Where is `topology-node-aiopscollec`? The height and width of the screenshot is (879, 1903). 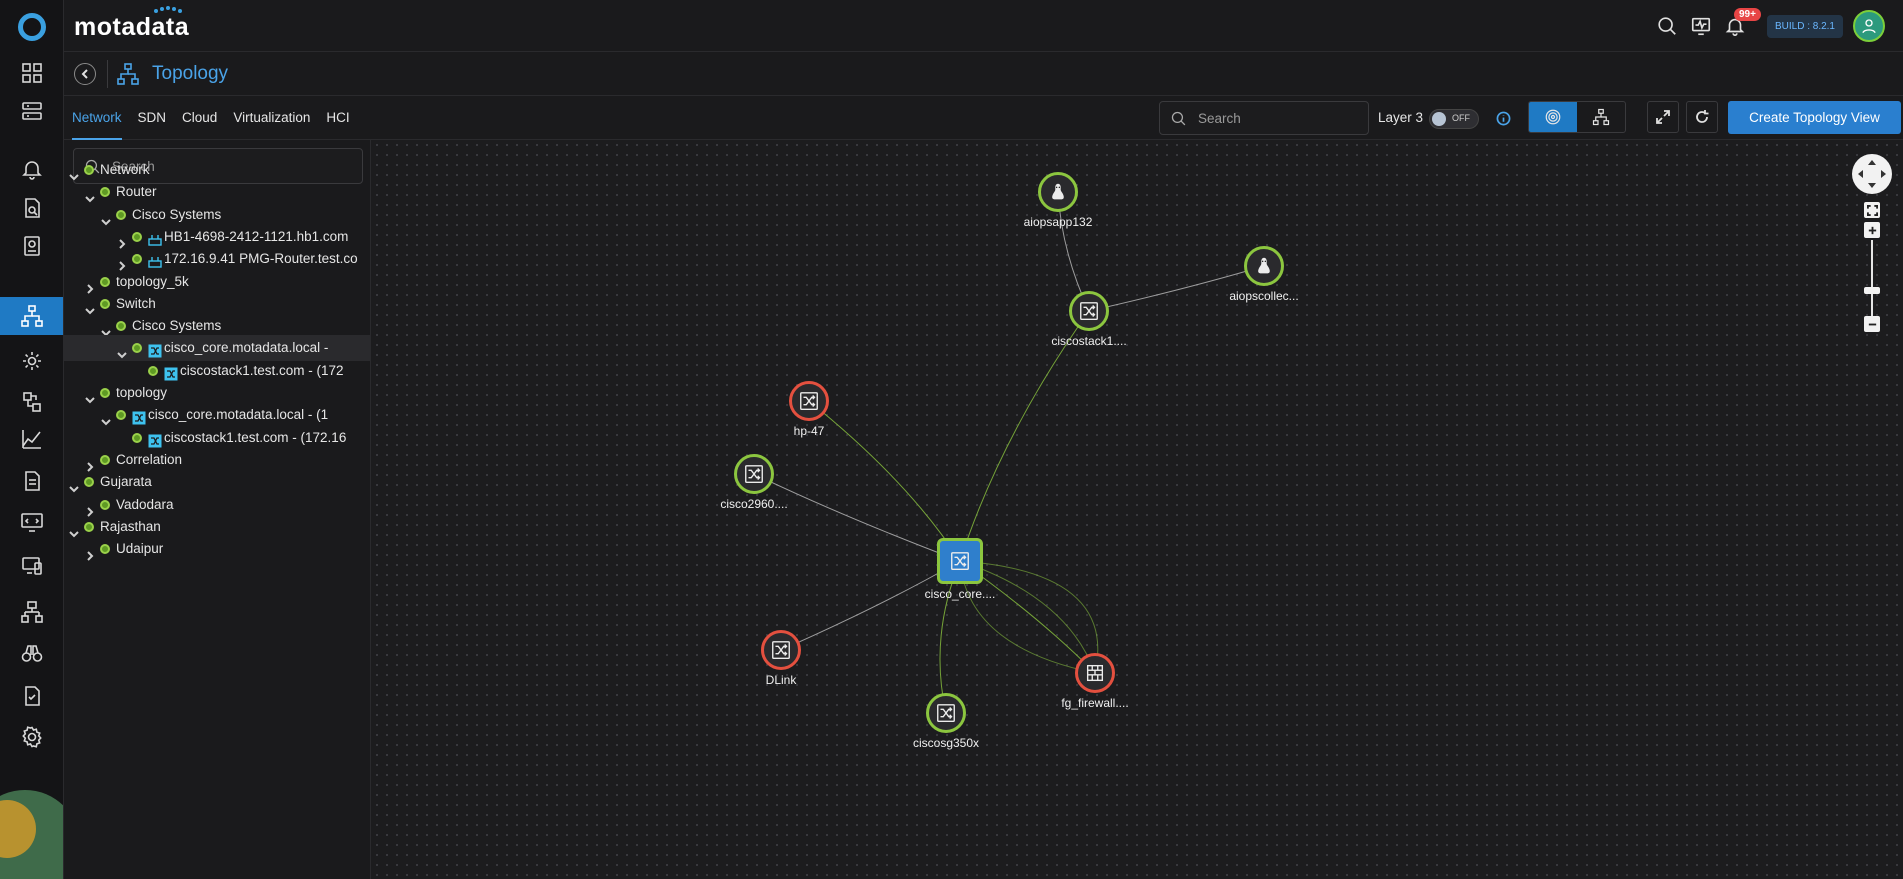 topology-node-aiopscollec is located at coordinates (1264, 266).